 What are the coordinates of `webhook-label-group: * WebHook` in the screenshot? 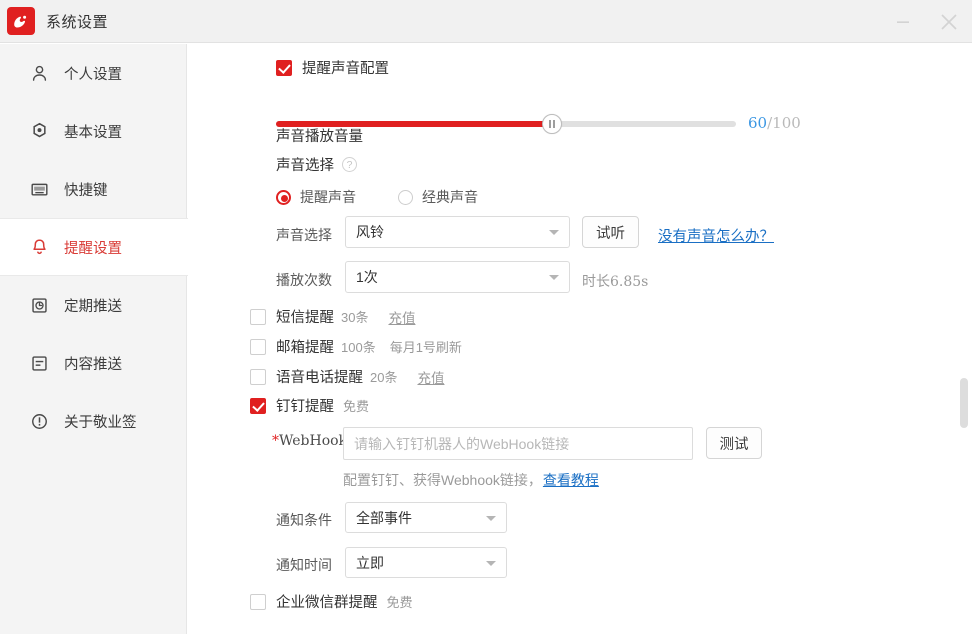 It's located at (309, 441).